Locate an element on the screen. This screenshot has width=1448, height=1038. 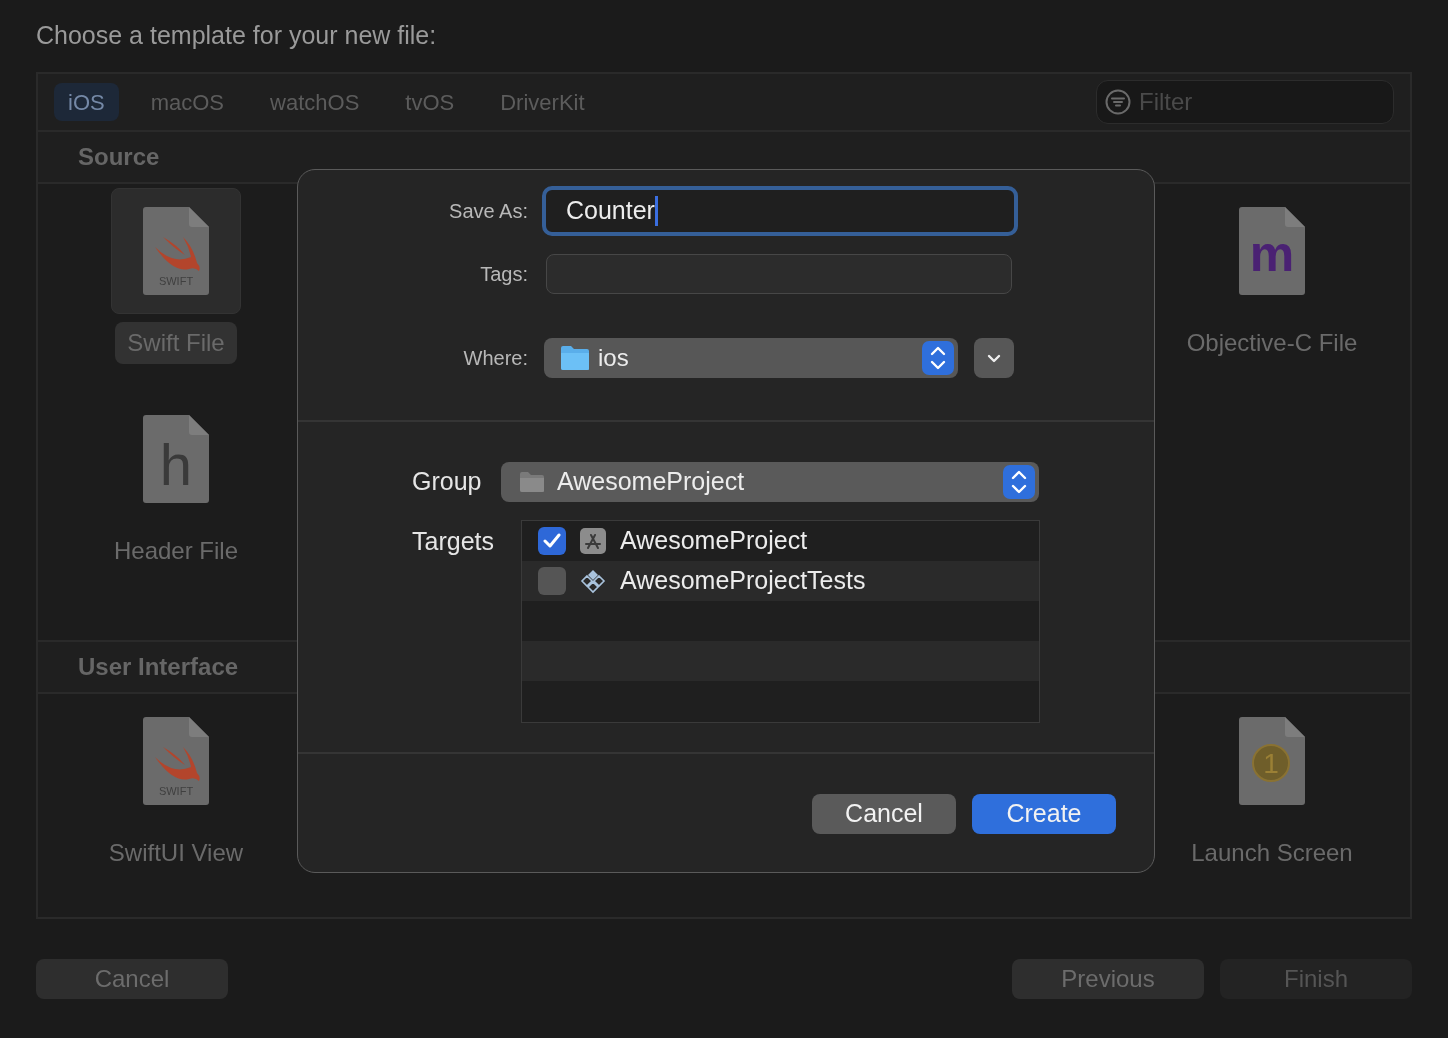
group-popup: AwesomeProject is located at coordinates (770, 482).